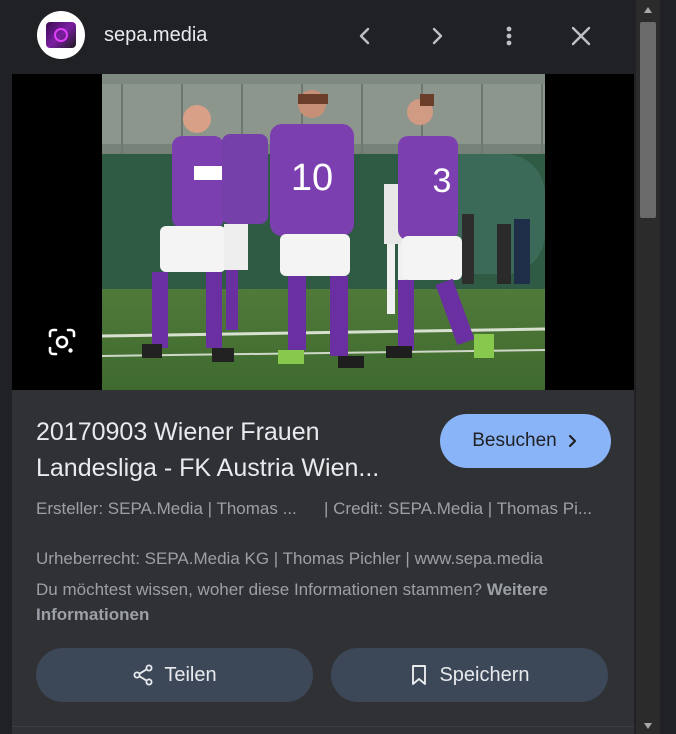 This screenshot has height=734, width=676. I want to click on next-button, so click(437, 36).